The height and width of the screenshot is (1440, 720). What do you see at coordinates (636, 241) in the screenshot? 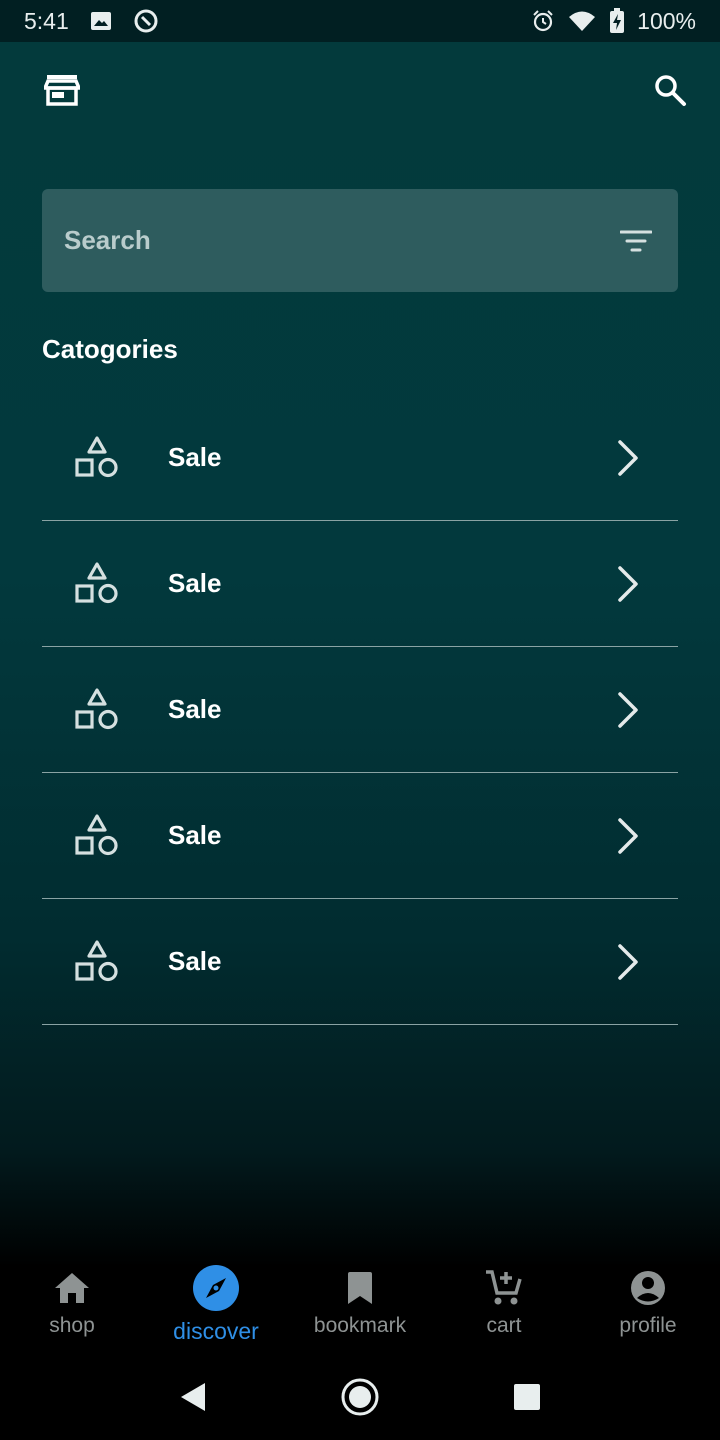
I see `filter-icon` at bounding box center [636, 241].